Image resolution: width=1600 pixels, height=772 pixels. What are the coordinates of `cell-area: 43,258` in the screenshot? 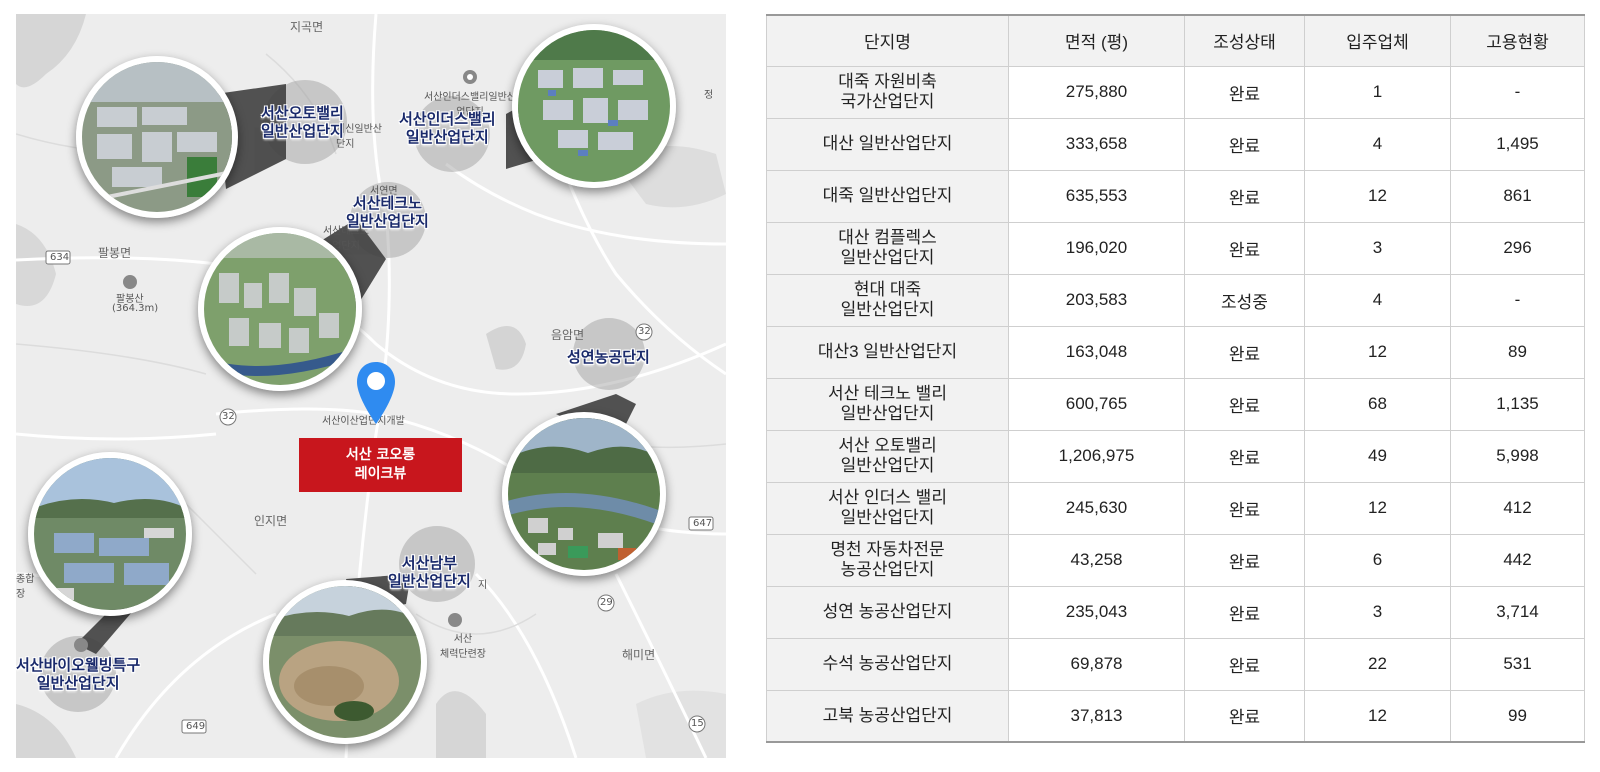 It's located at (1096, 560).